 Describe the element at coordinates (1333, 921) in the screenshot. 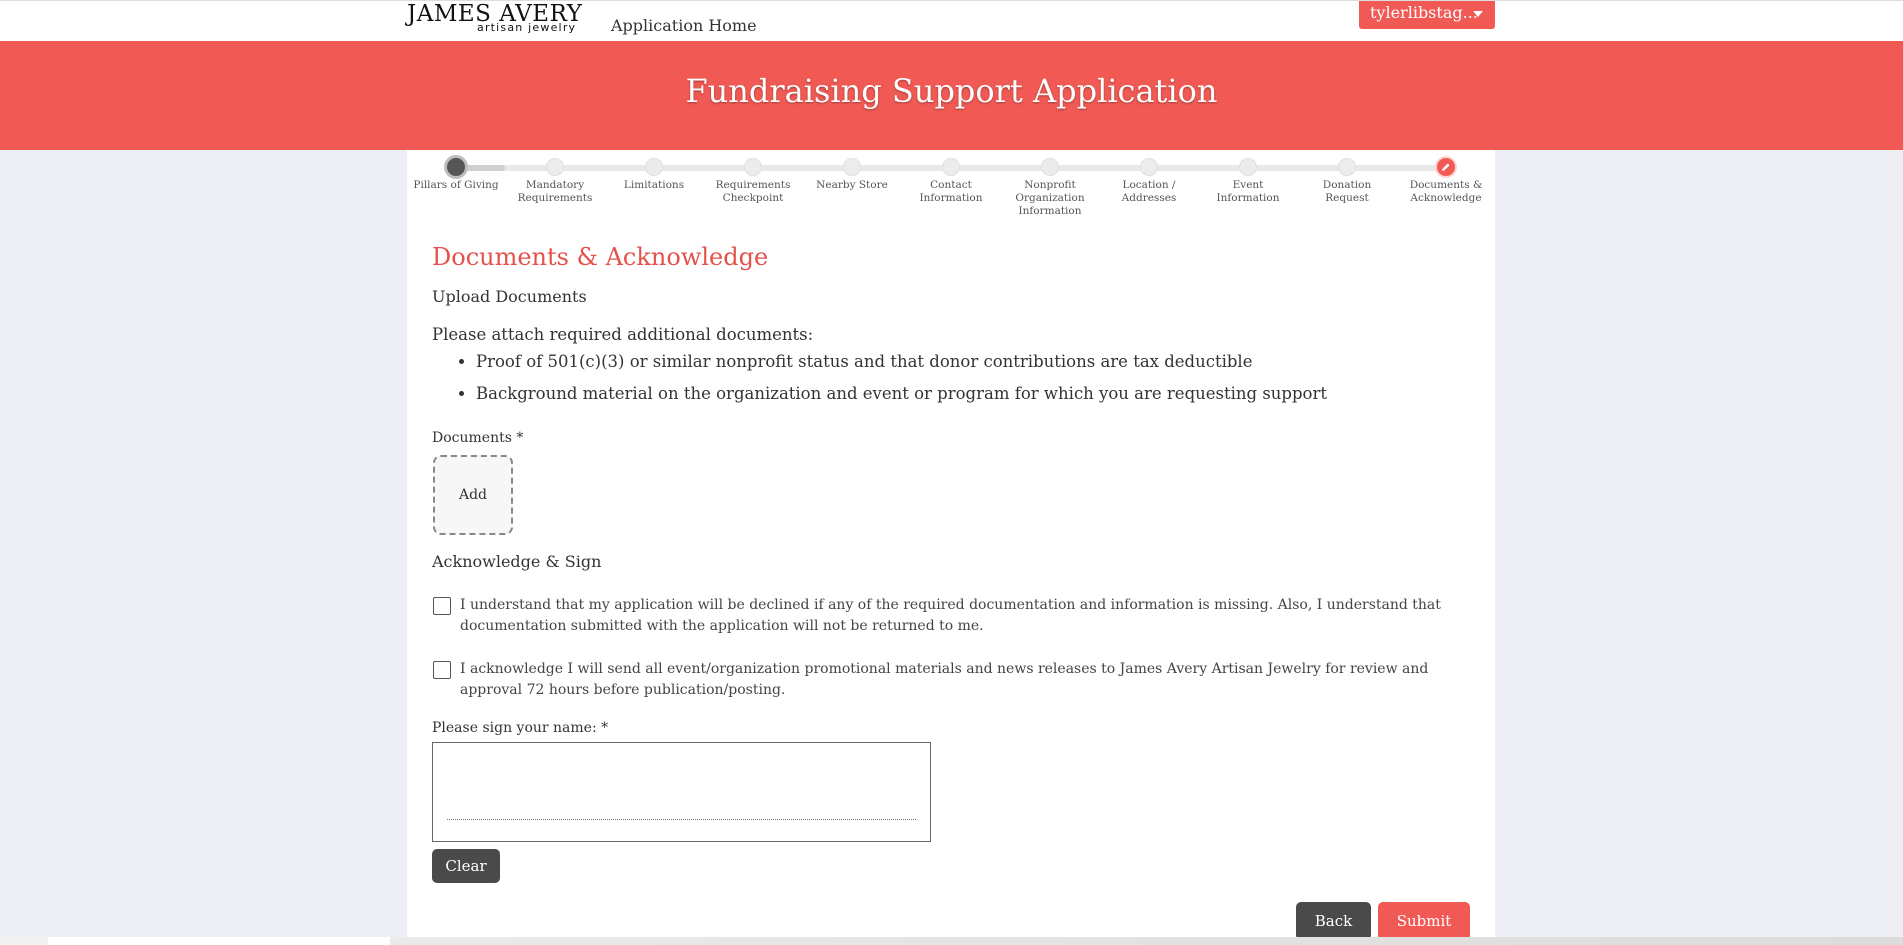

I see `back-button: Back` at that location.